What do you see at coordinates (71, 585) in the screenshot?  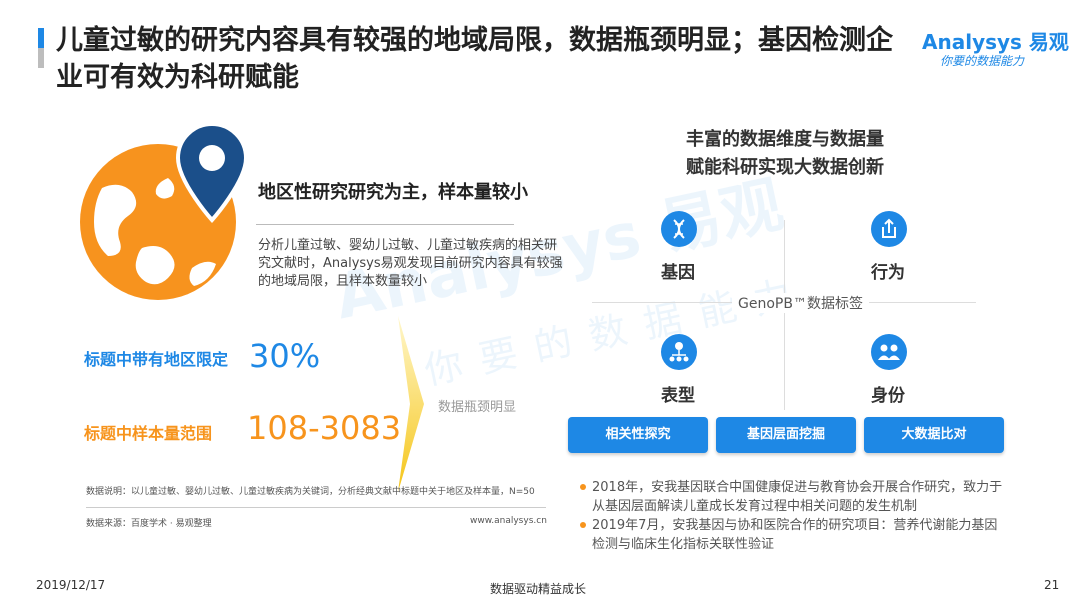 I see `footer-date: 2019/12/17` at bounding box center [71, 585].